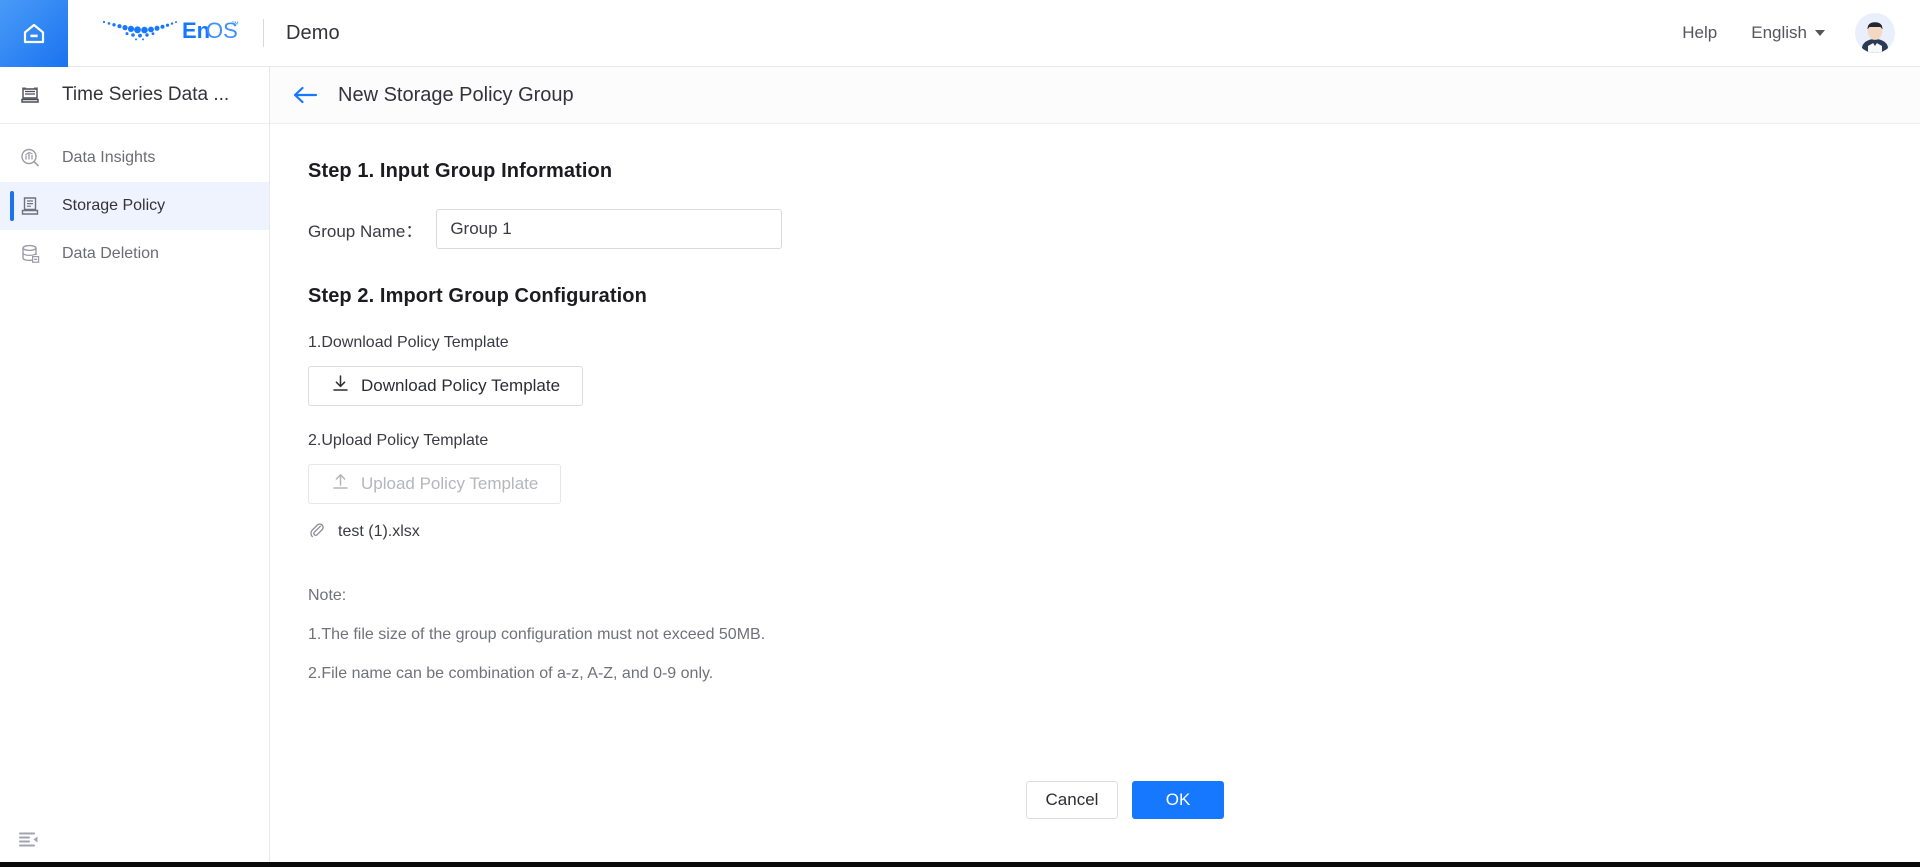 Image resolution: width=1920 pixels, height=867 pixels. What do you see at coordinates (30, 158) in the screenshot?
I see `data-insights-icon` at bounding box center [30, 158].